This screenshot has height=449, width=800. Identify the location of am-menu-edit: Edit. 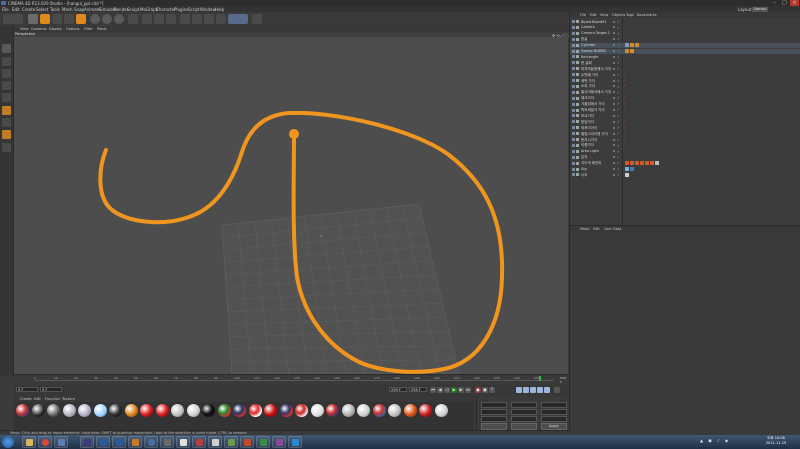
(596, 229).